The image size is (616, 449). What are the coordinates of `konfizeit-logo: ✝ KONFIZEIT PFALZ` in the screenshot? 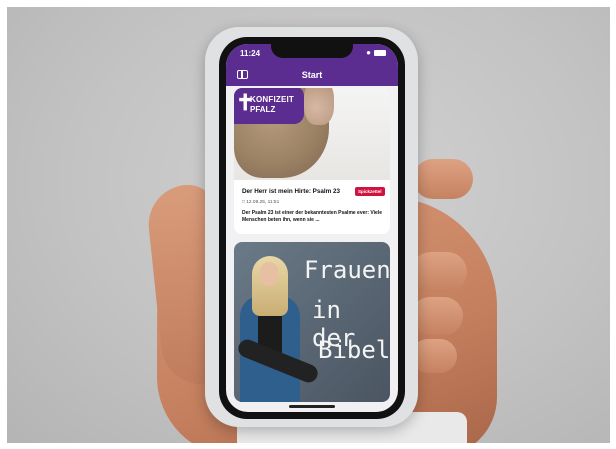 It's located at (269, 106).